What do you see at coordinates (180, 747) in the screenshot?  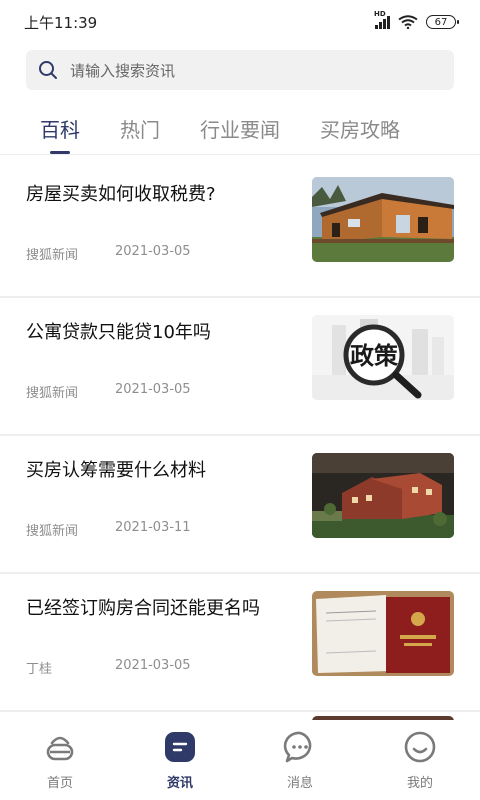 I see `news-icon` at bounding box center [180, 747].